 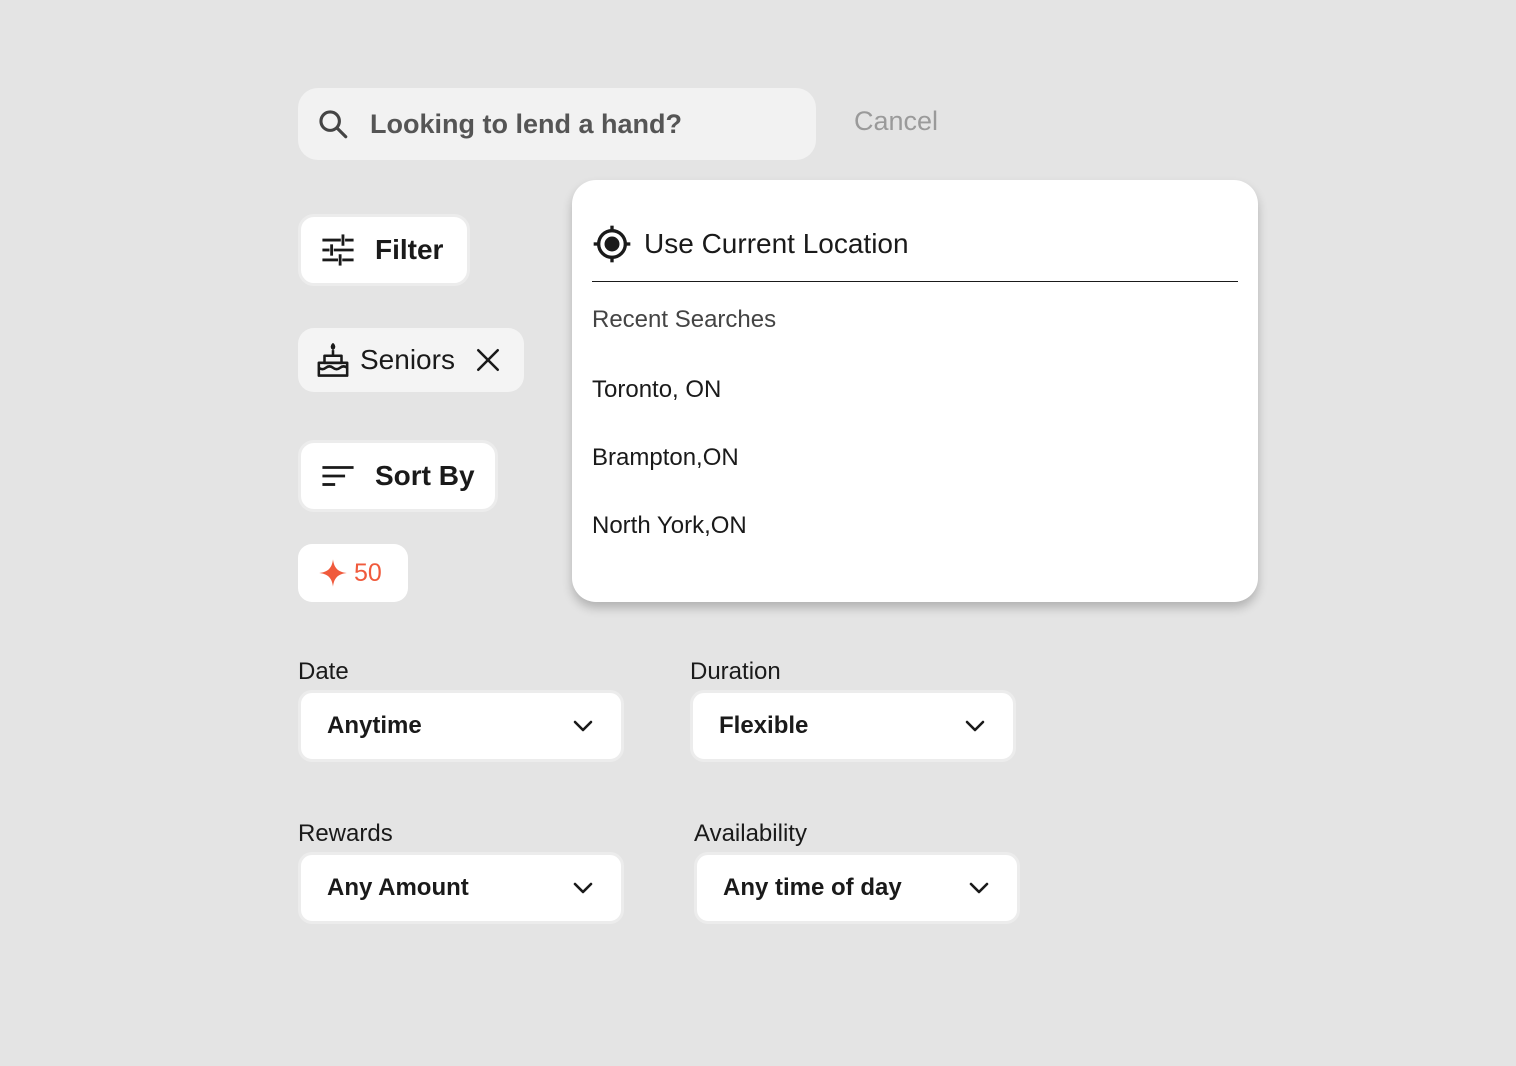 What do you see at coordinates (461, 726) in the screenshot?
I see `date-select: Anytime` at bounding box center [461, 726].